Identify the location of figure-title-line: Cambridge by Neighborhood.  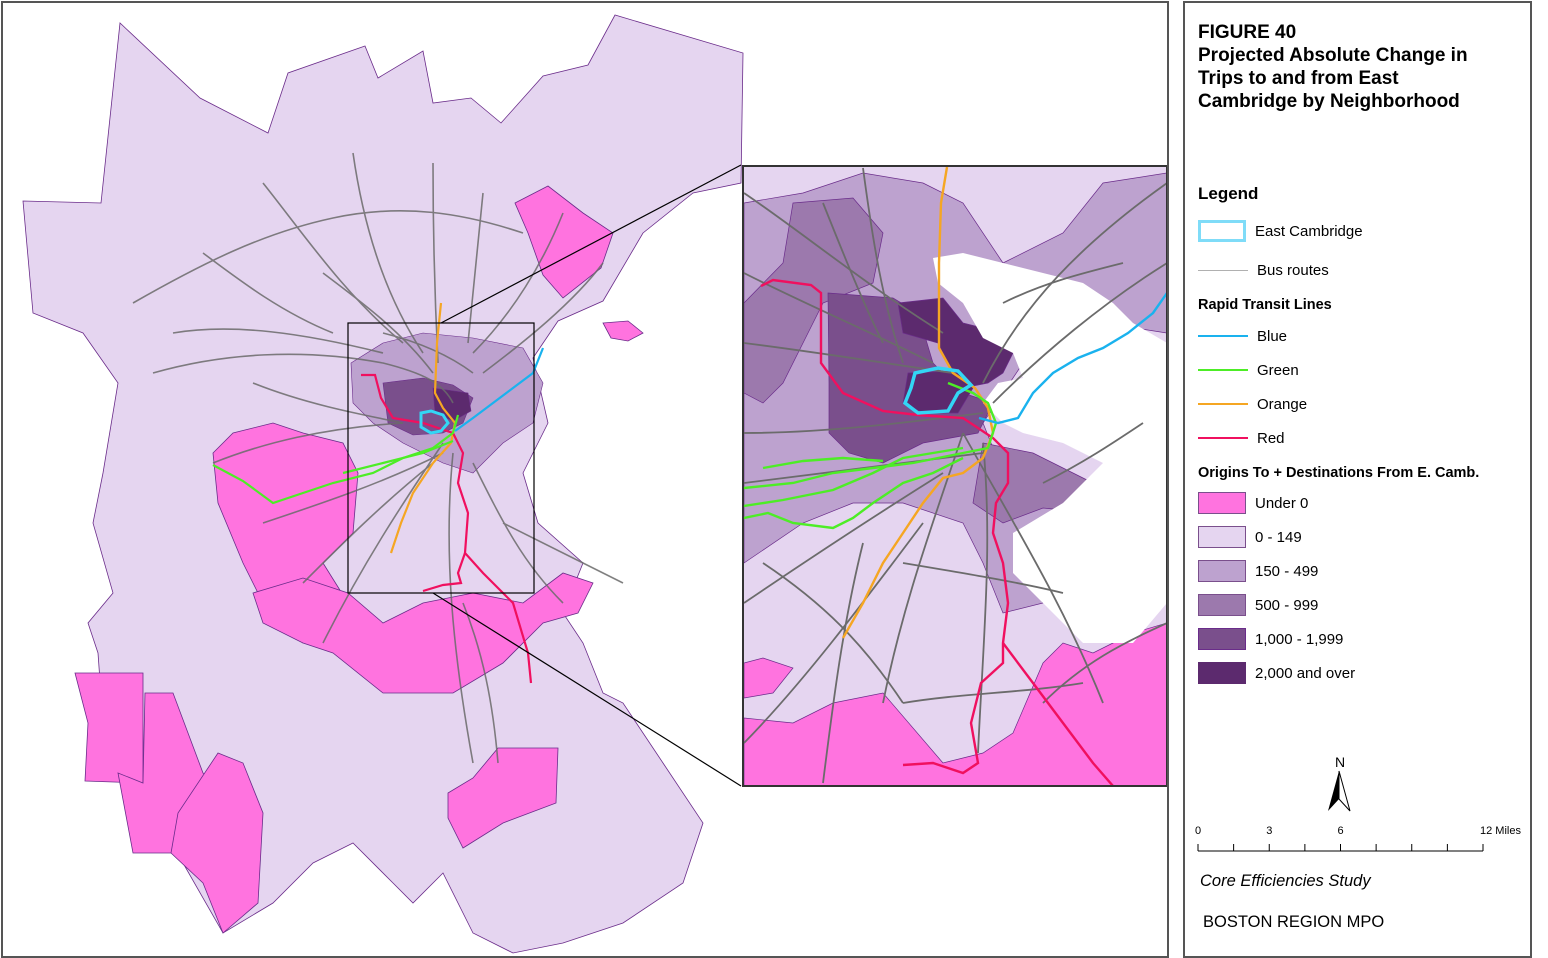
(1329, 101).